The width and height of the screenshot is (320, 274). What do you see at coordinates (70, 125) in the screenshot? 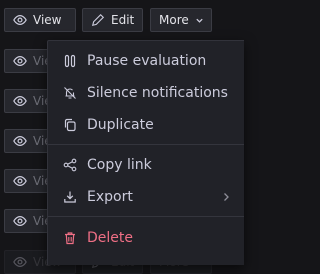
I see `copy-icon` at bounding box center [70, 125].